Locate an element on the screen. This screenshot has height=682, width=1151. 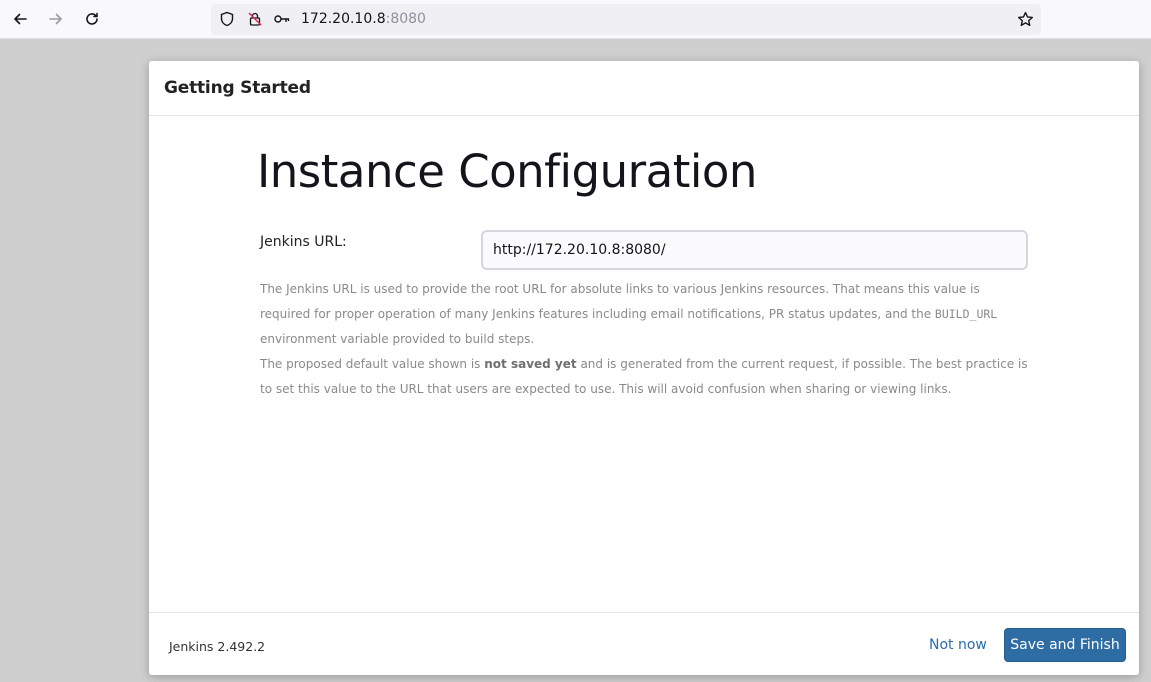
url-port: :8080 is located at coordinates (405, 19).